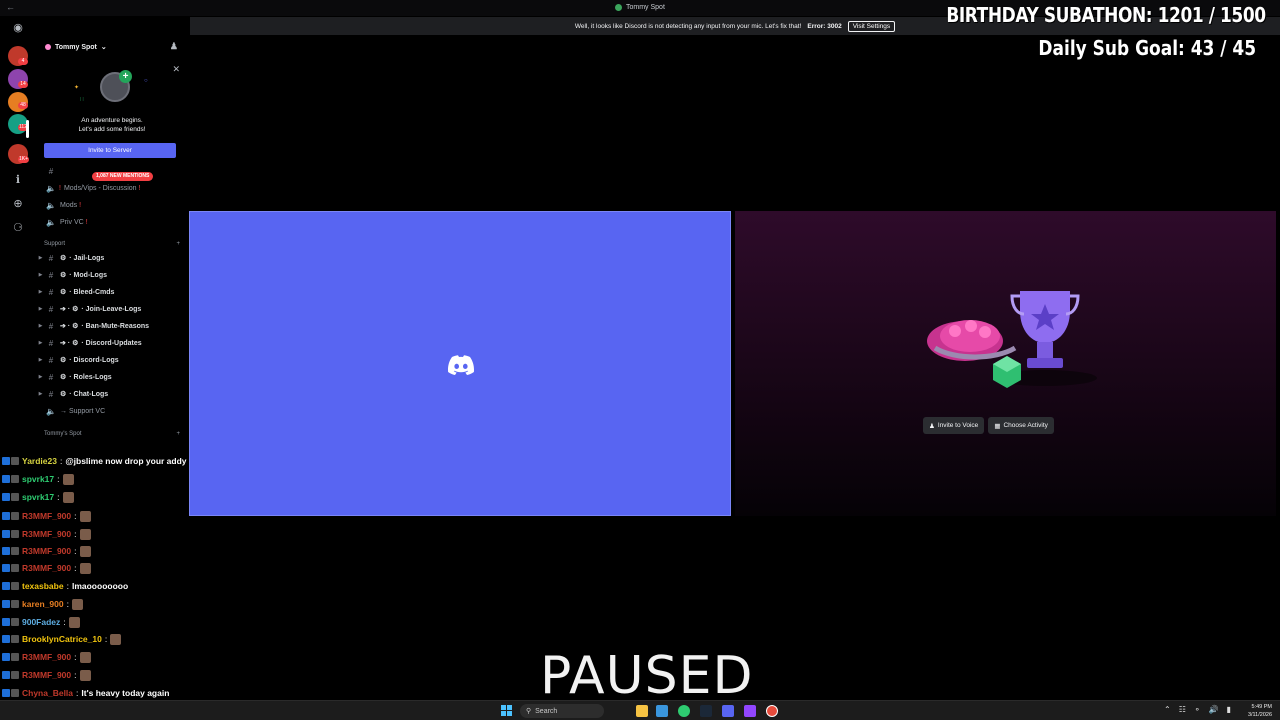 The image size is (1280, 720). Describe the element at coordinates (110, 377) in the screenshot. I see `text-channel-item: ▶ # ⚙ · Roles-Logs` at that location.